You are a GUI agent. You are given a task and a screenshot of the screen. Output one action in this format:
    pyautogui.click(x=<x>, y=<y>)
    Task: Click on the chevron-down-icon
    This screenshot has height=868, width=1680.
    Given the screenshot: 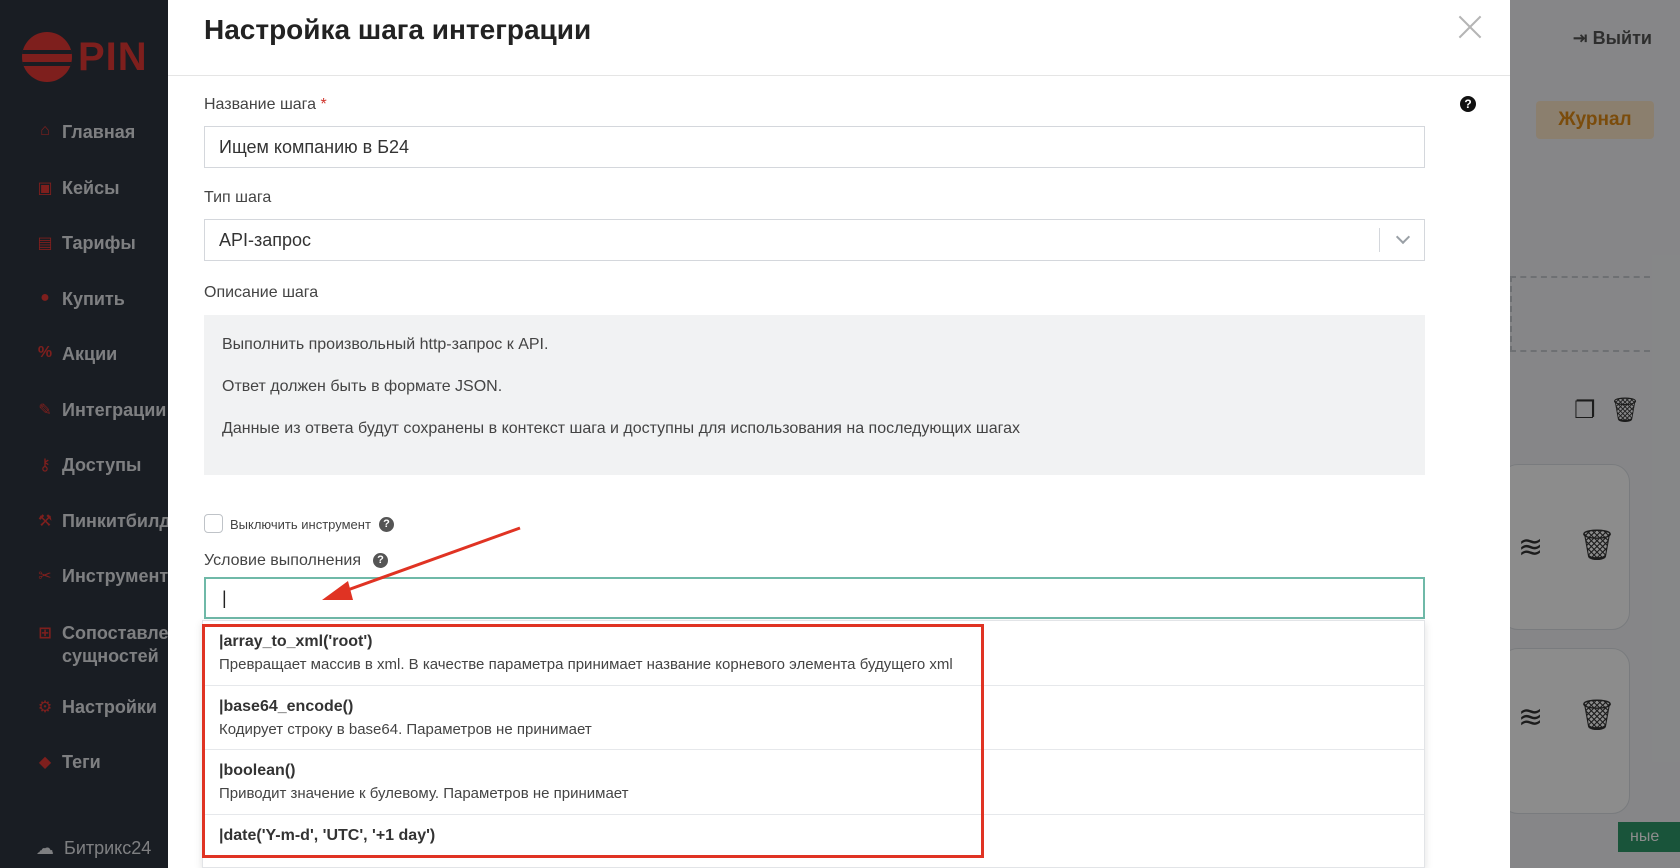 What is the action you would take?
    pyautogui.click(x=1403, y=237)
    